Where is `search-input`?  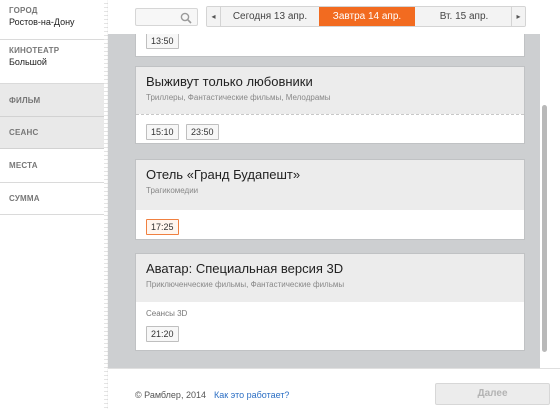
search-input is located at coordinates (159, 17).